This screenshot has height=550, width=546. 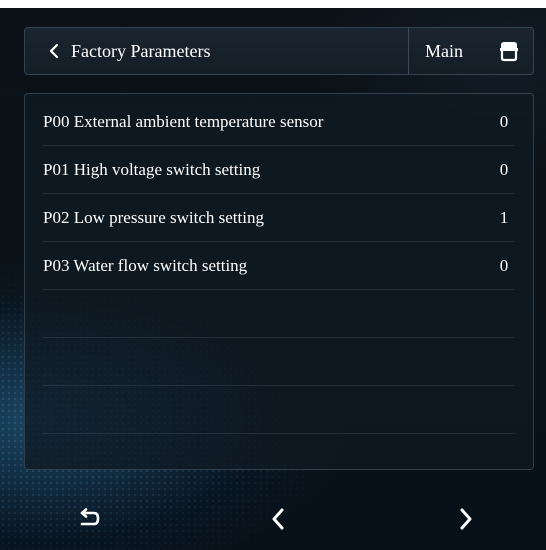 I want to click on parameter-label: P03 Water flow switch setting, so click(x=145, y=265).